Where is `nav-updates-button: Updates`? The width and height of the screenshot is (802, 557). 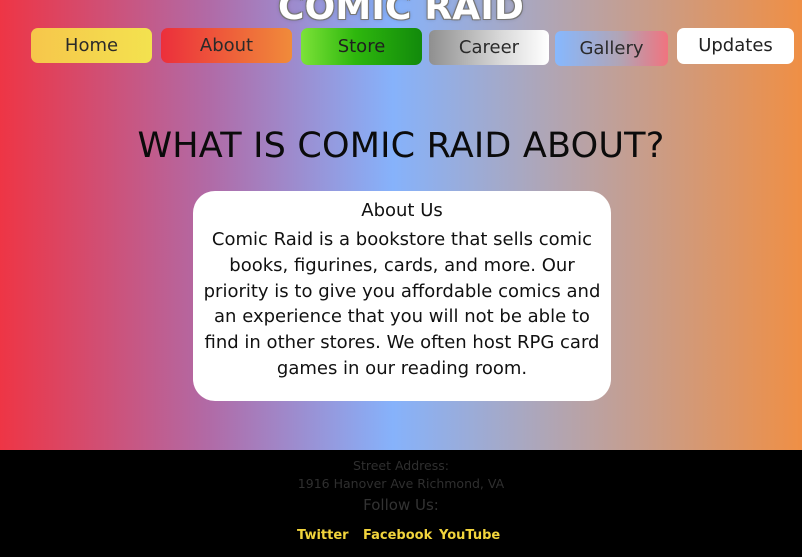
nav-updates-button: Updates is located at coordinates (735, 46).